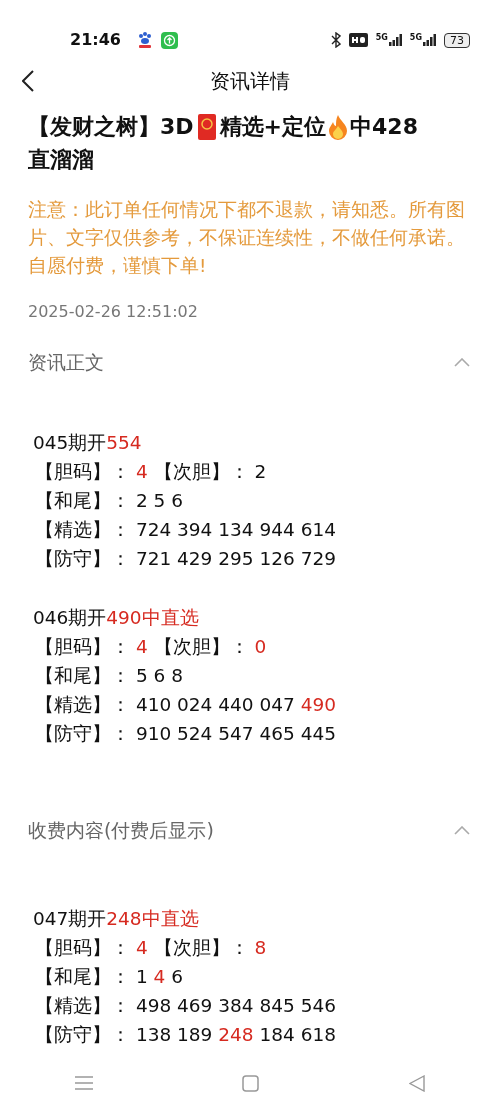 Image resolution: width=500 pixels, height=1111 pixels. I want to click on draw-result: 045期开554, so click(88, 443).